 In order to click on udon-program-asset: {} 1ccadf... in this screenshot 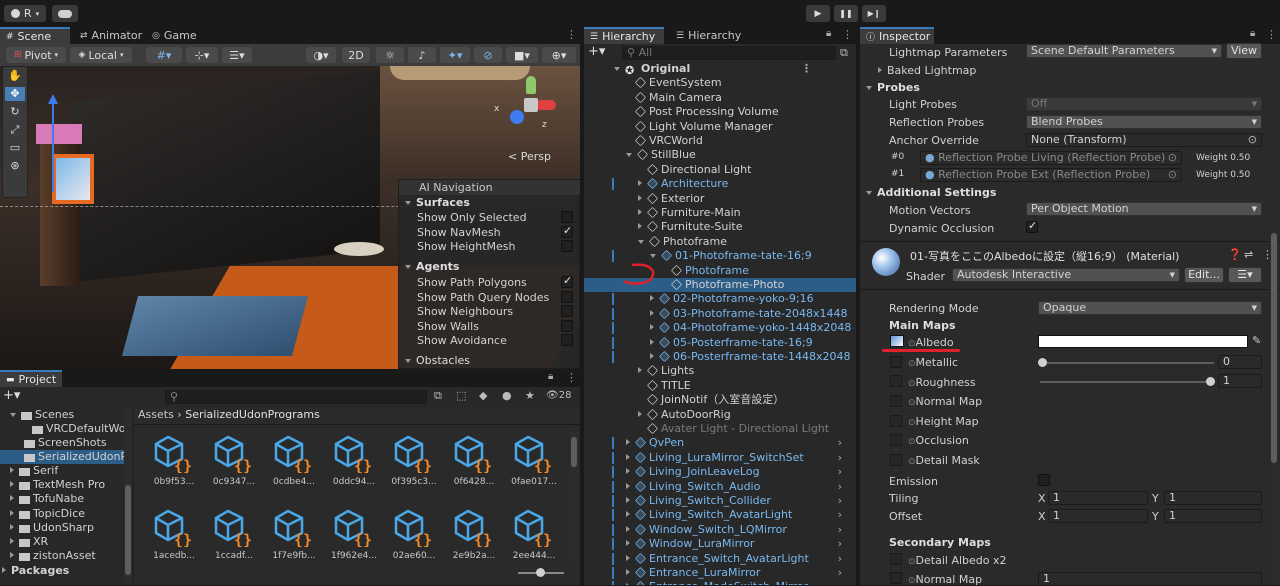, I will do `click(234, 534)`.